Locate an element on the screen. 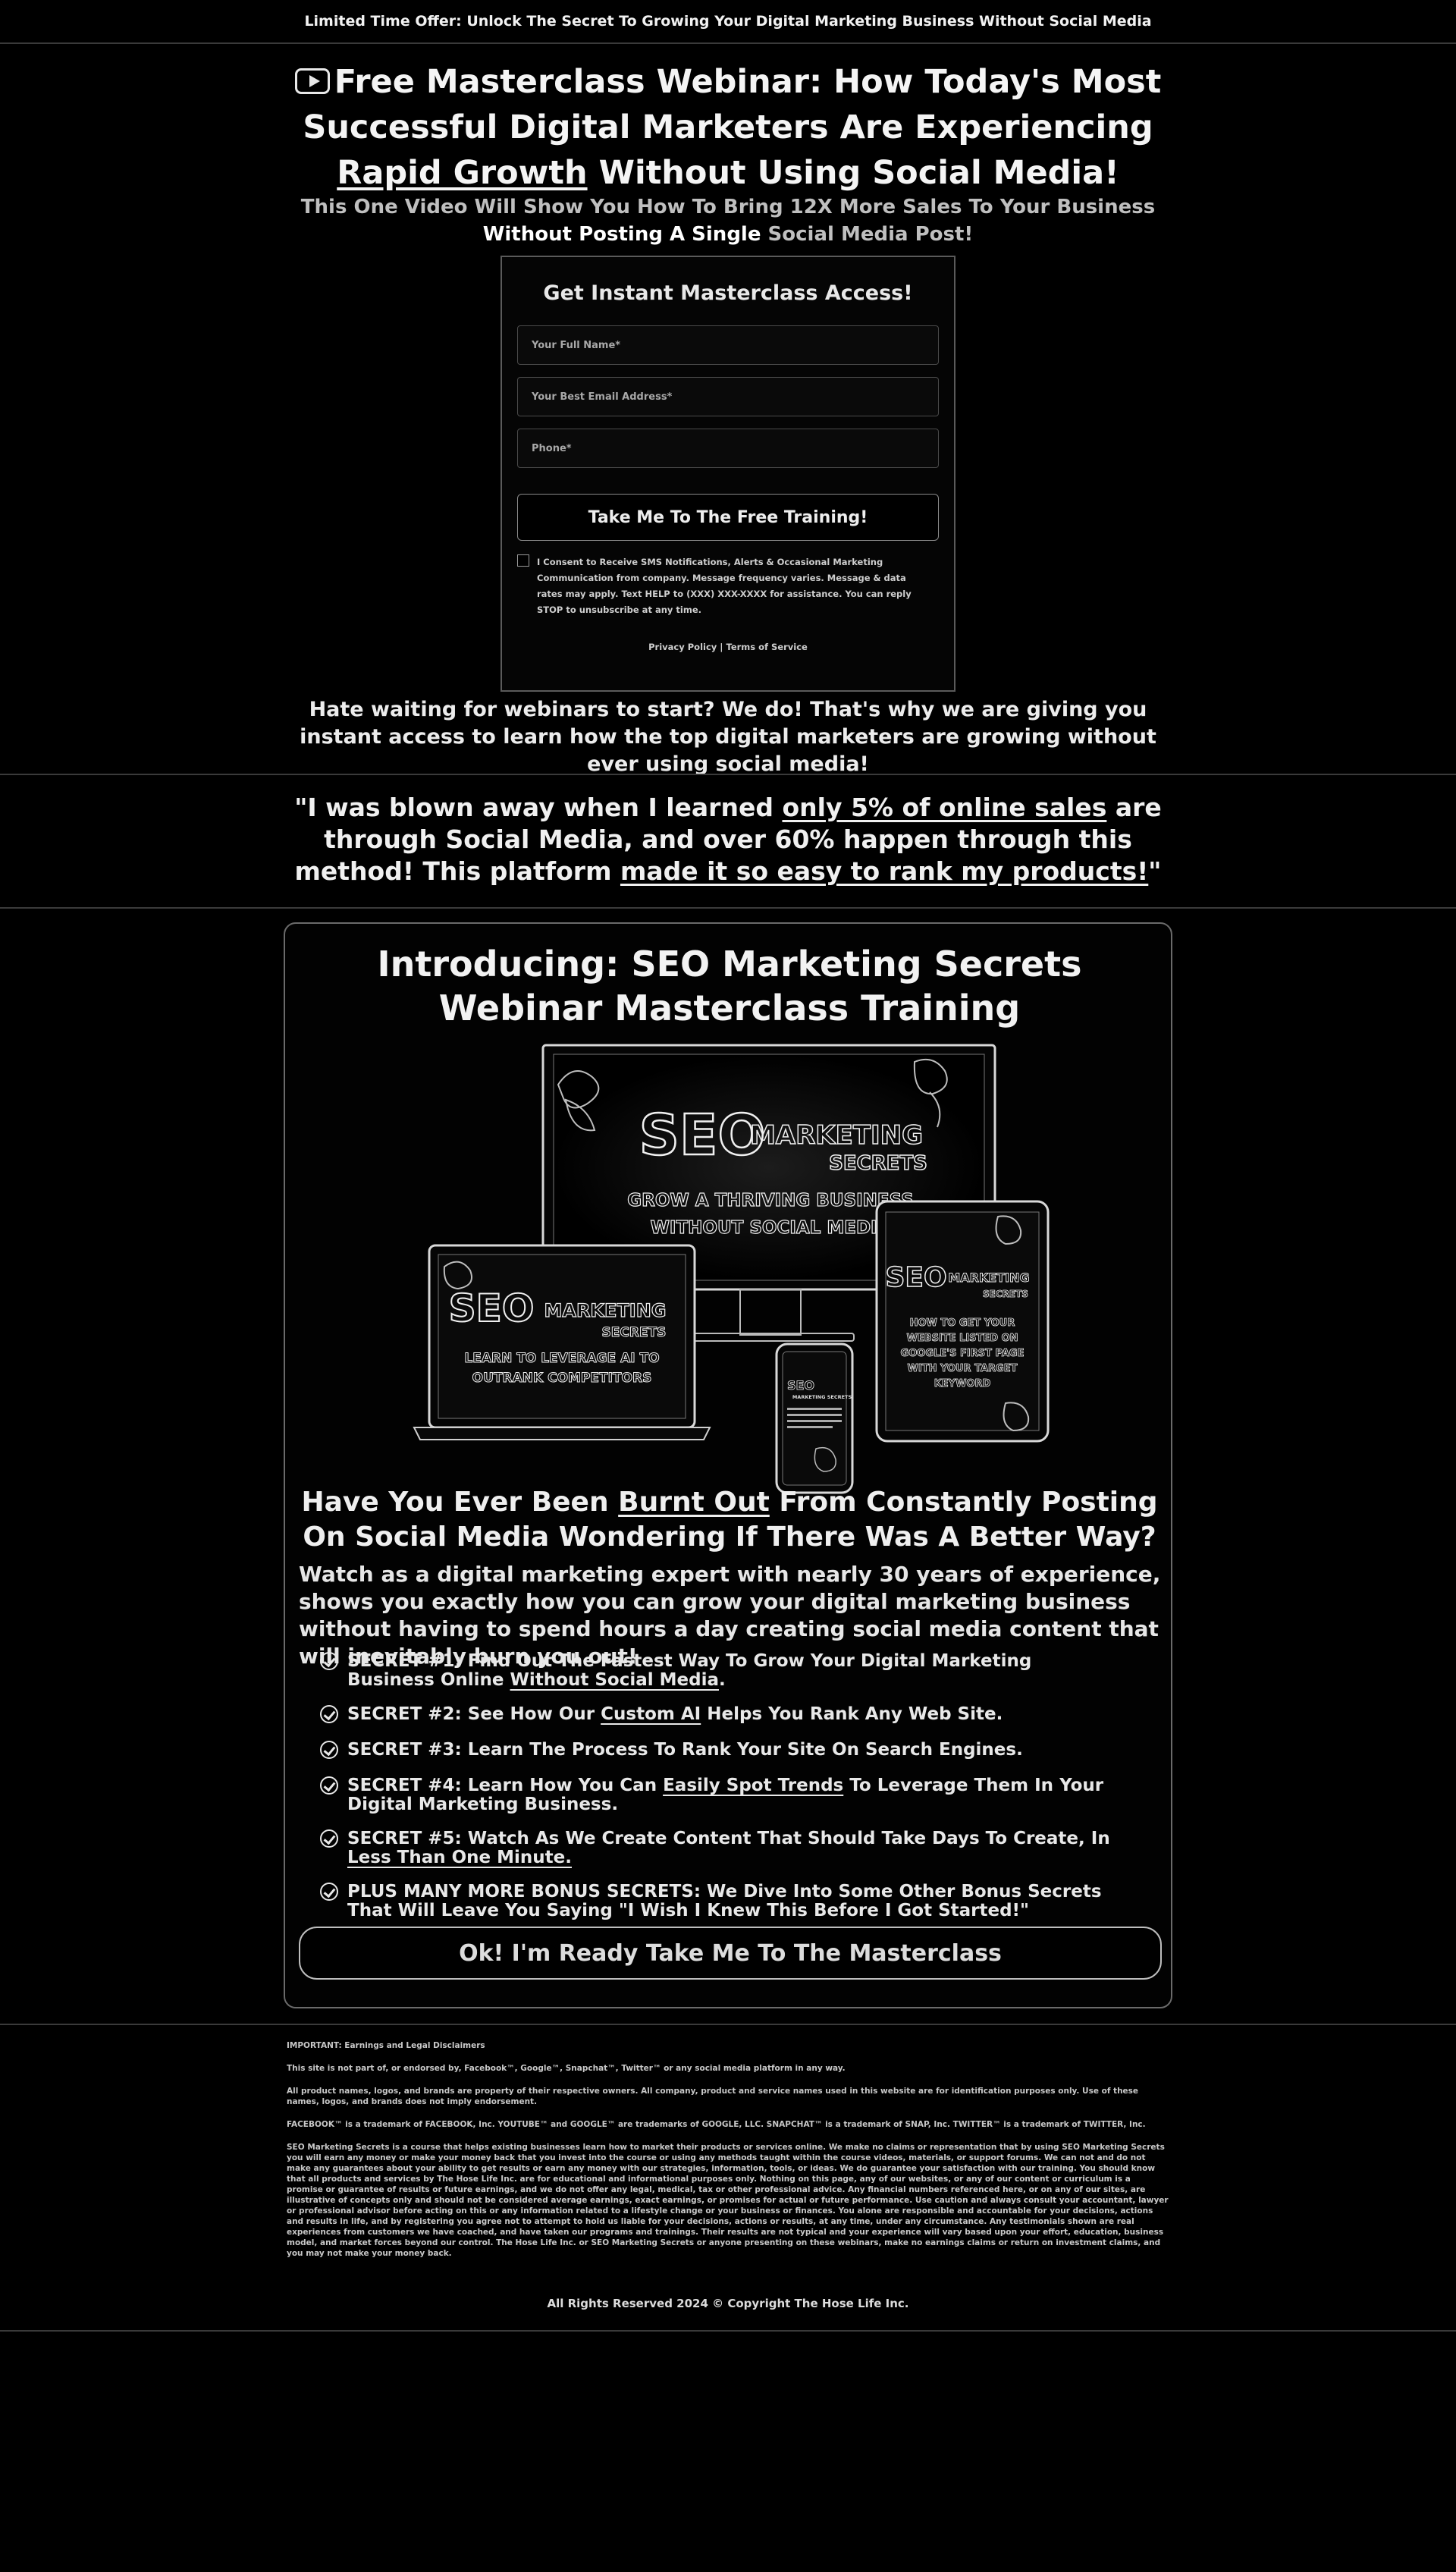  masterclass-cta-button: Ok! I'm Ready Take Me To The Masterclass is located at coordinates (730, 1953).